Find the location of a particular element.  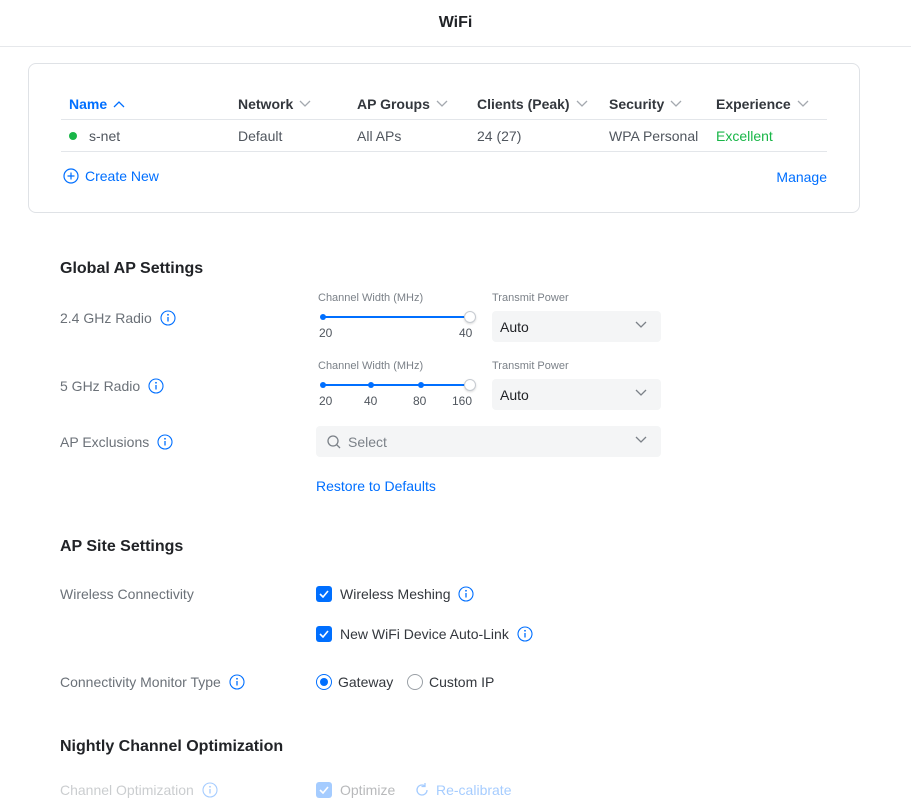

refresh-icon is located at coordinates (422, 789).